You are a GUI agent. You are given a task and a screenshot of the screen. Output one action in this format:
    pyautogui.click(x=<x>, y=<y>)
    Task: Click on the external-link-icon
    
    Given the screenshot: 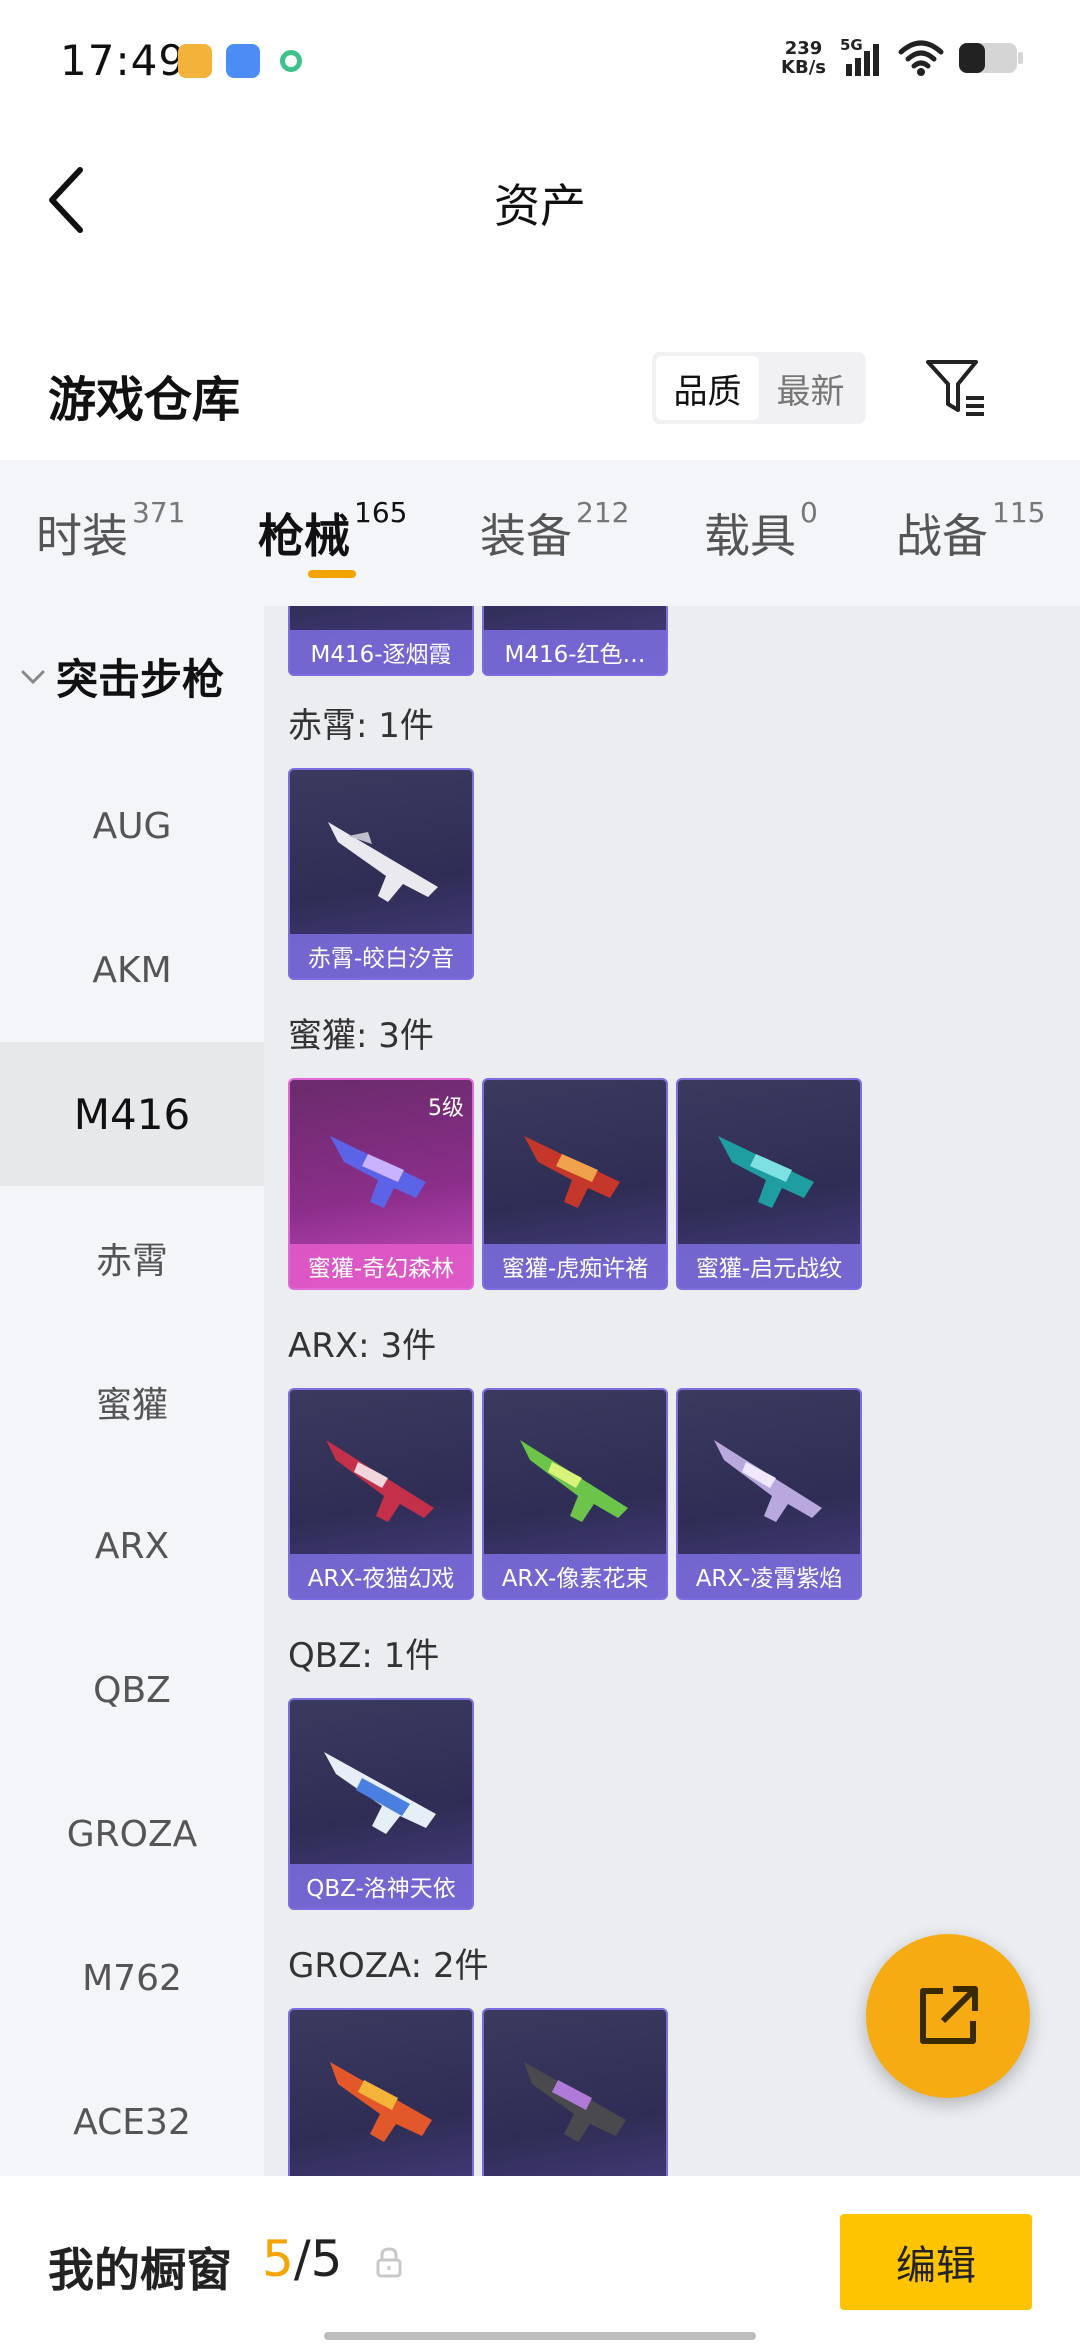 What is the action you would take?
    pyautogui.click(x=949, y=2015)
    